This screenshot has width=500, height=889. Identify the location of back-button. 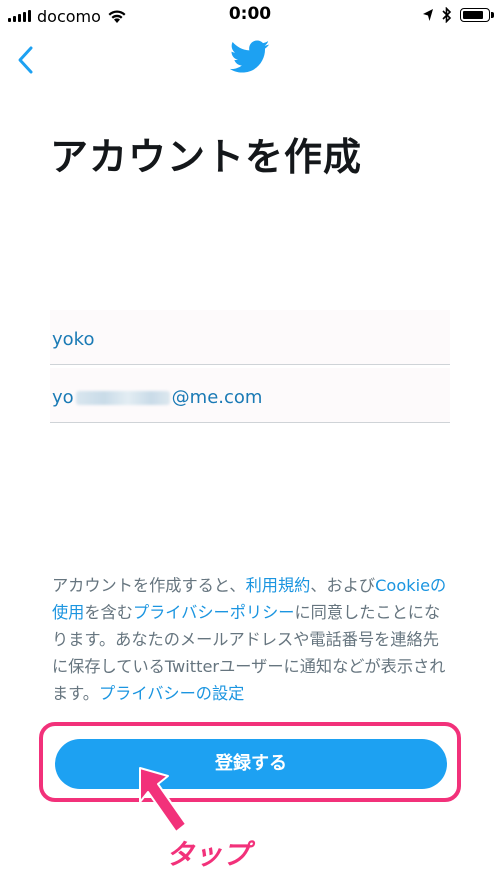
(27, 60).